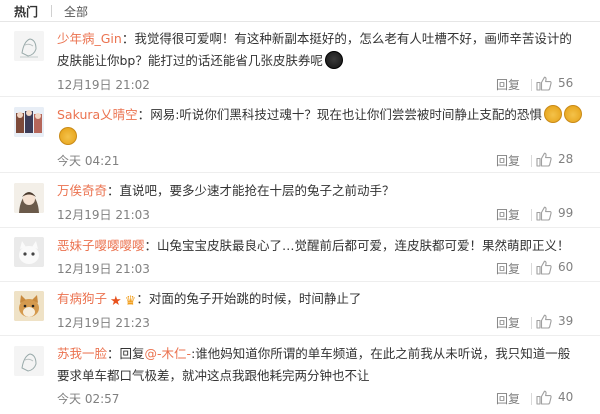 Image resolution: width=600 pixels, height=414 pixels. I want to click on like-count: 99, so click(566, 213).